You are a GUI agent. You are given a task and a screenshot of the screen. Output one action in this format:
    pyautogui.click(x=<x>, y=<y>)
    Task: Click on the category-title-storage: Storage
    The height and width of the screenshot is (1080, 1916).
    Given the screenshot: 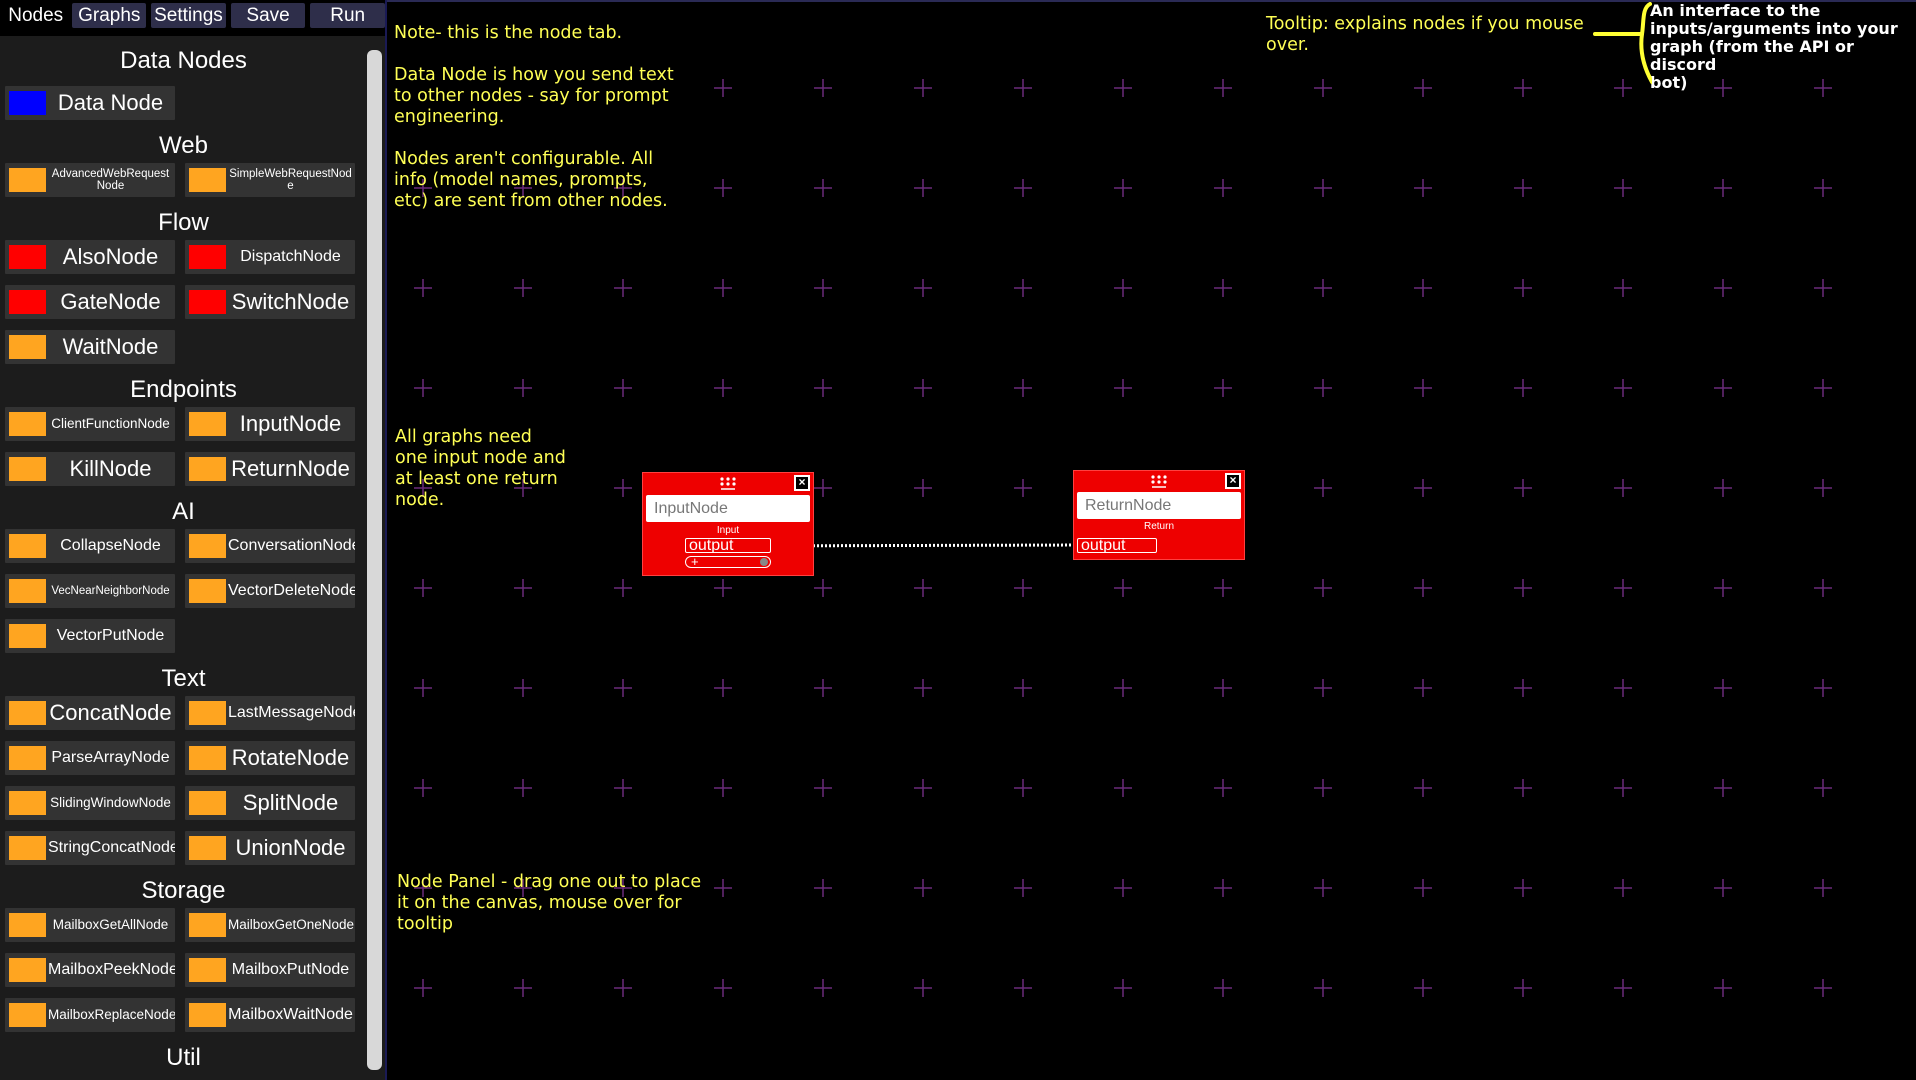 What is the action you would take?
    pyautogui.click(x=183, y=890)
    